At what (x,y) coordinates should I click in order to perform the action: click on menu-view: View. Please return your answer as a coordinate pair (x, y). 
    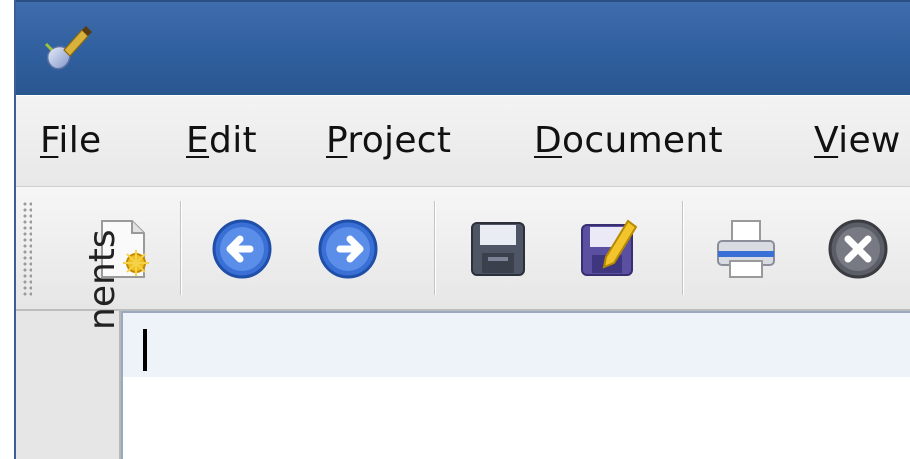
    Looking at the image, I should click on (857, 140).